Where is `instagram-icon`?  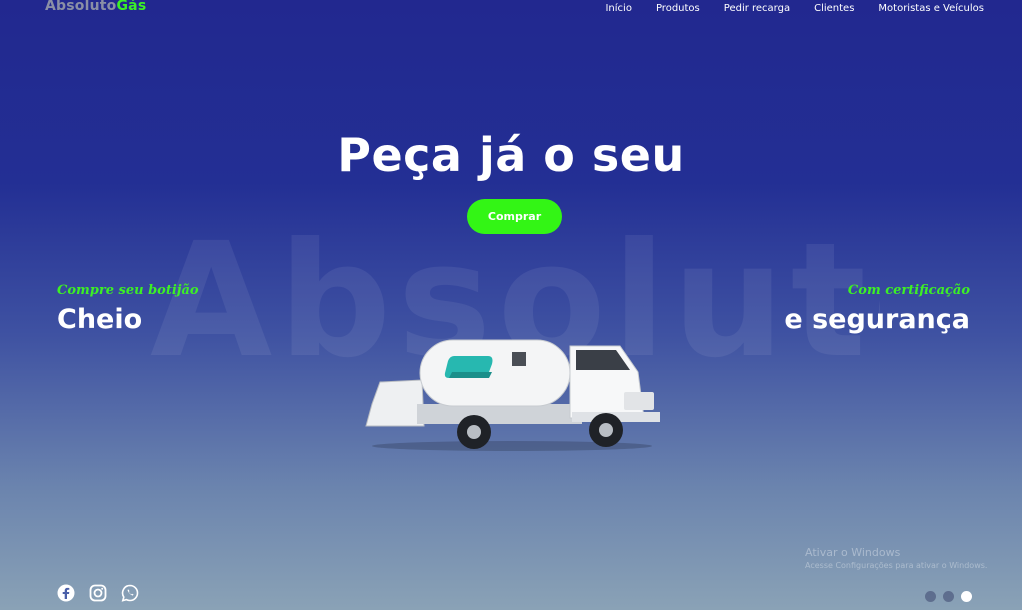
instagram-icon is located at coordinates (98, 593).